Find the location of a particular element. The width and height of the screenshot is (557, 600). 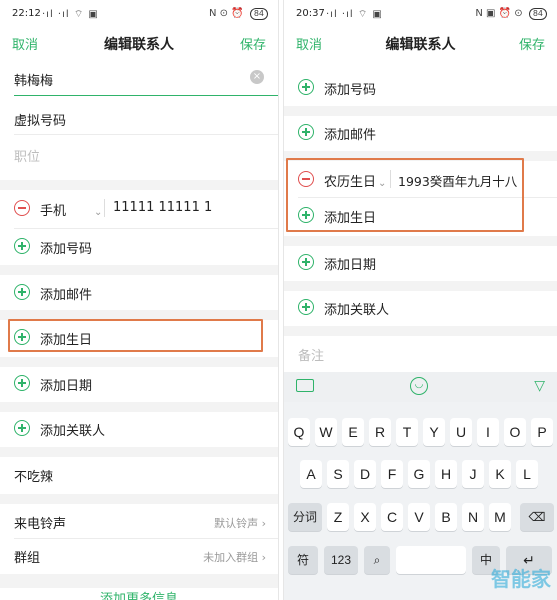

key-u: U is located at coordinates (461, 432).